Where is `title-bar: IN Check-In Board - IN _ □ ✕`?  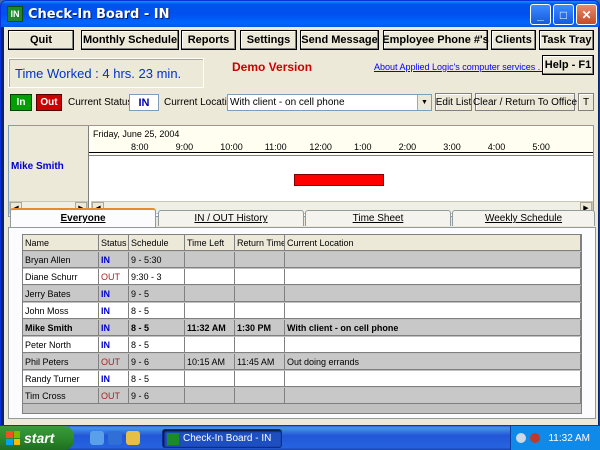
title-bar: IN Check-In Board - IN _ □ ✕ is located at coordinates (300, 14).